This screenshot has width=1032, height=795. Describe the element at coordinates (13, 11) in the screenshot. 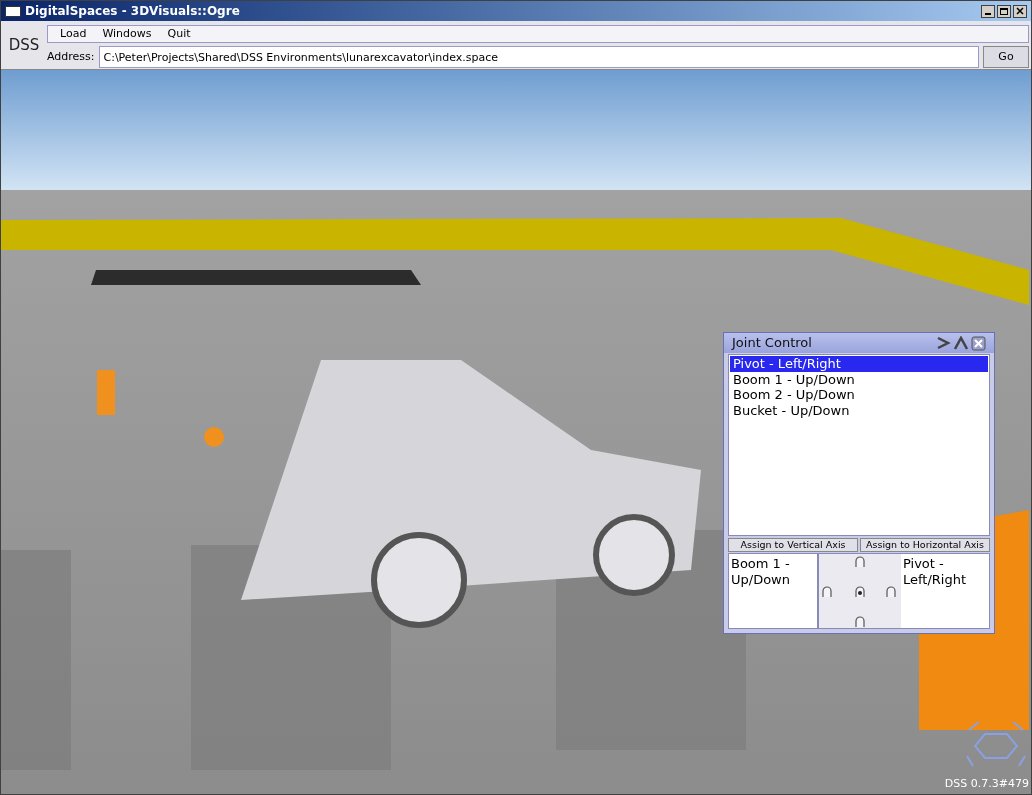

I see `window-icon` at that location.